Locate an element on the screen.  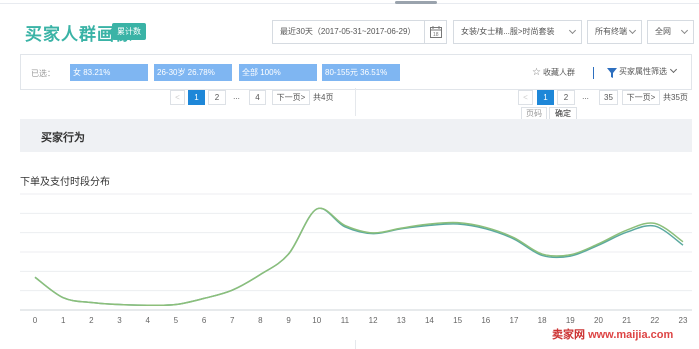
site-watermark: 卖家网 www.maijia.com is located at coordinates (613, 335).